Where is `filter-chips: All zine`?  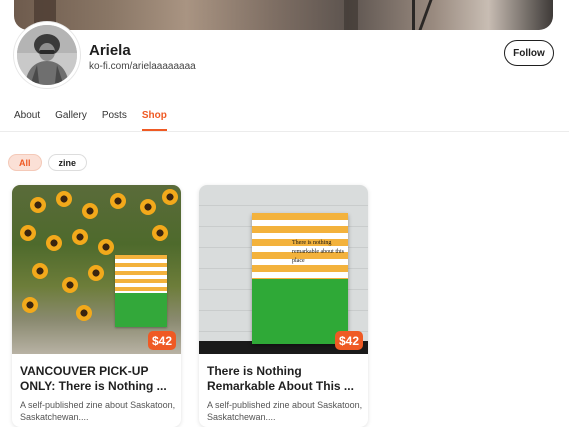 filter-chips: All zine is located at coordinates (48, 162).